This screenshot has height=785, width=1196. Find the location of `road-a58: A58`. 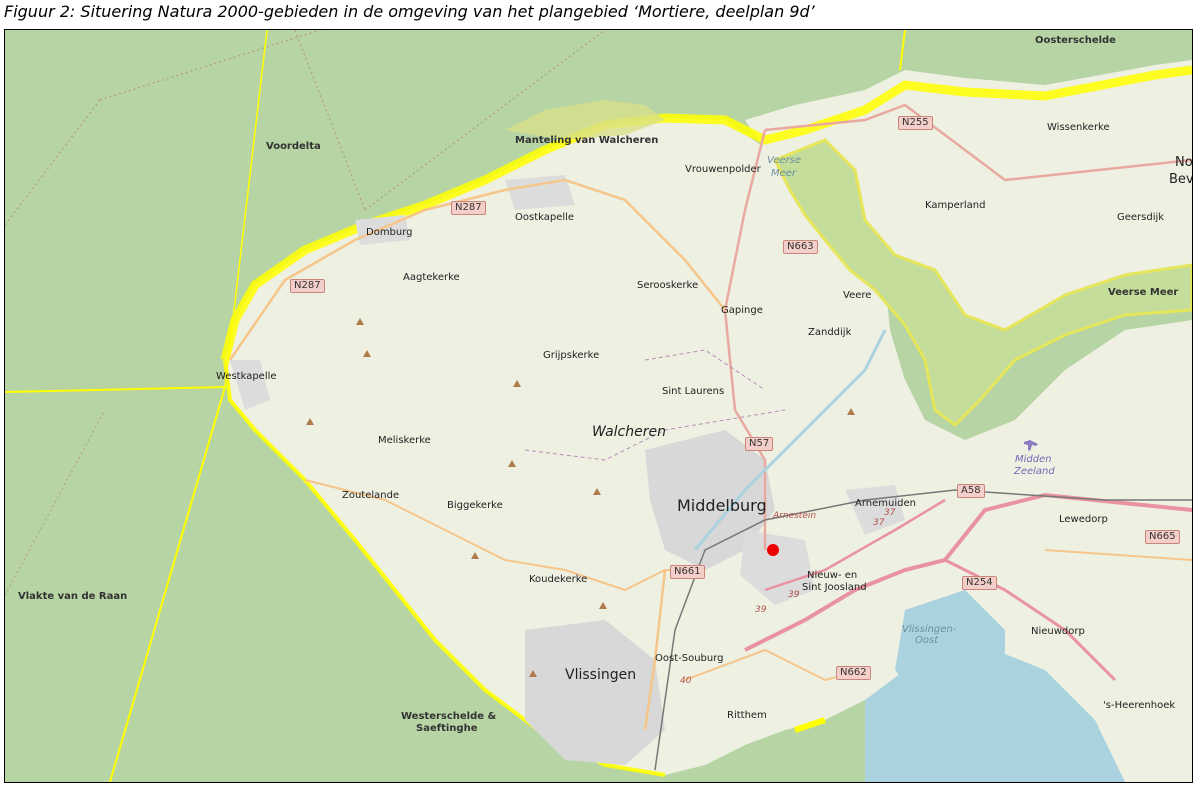

road-a58: A58 is located at coordinates (971, 491).